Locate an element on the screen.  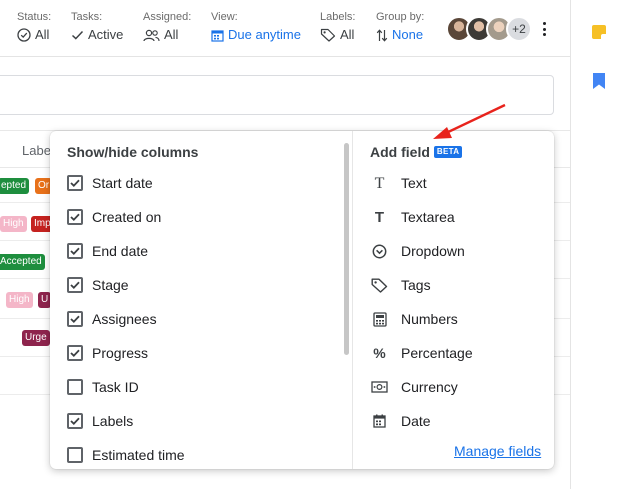
assigned-filter-label: Assigned: is located at coordinates (167, 17).